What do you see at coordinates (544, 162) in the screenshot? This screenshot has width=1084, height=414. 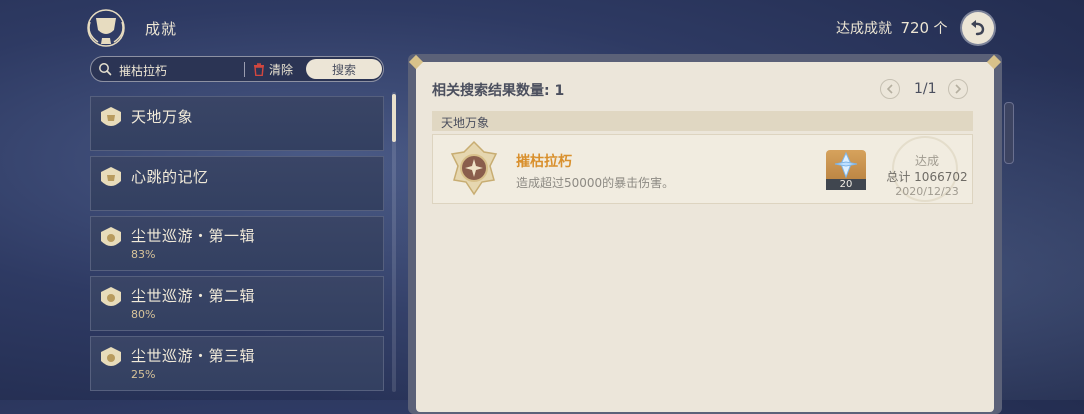 I see `achievement-title: 摧枯拉朽` at bounding box center [544, 162].